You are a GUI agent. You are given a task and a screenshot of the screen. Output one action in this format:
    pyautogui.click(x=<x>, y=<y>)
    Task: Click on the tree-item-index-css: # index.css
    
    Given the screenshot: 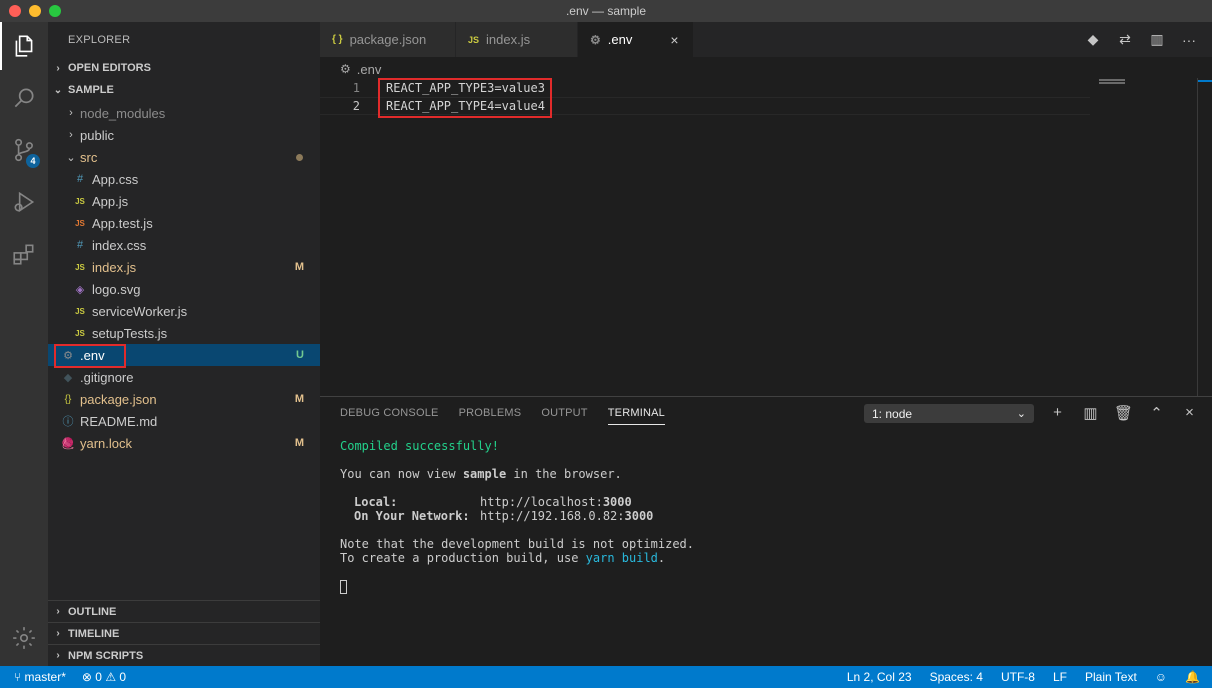 What is the action you would take?
    pyautogui.click(x=184, y=245)
    